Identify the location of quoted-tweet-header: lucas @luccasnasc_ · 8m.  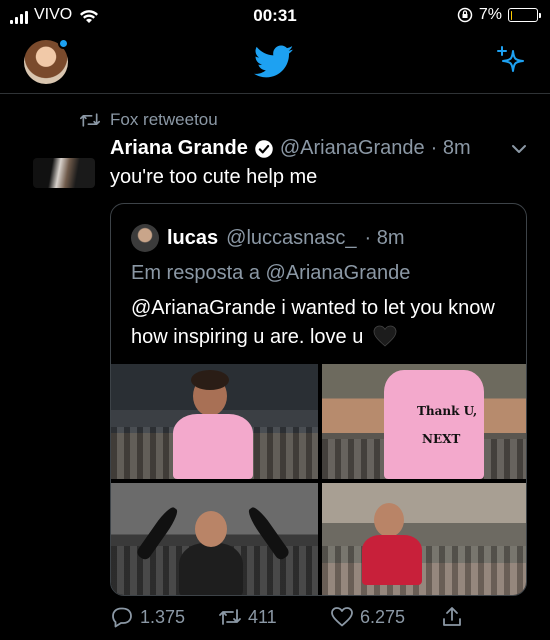
(268, 238).